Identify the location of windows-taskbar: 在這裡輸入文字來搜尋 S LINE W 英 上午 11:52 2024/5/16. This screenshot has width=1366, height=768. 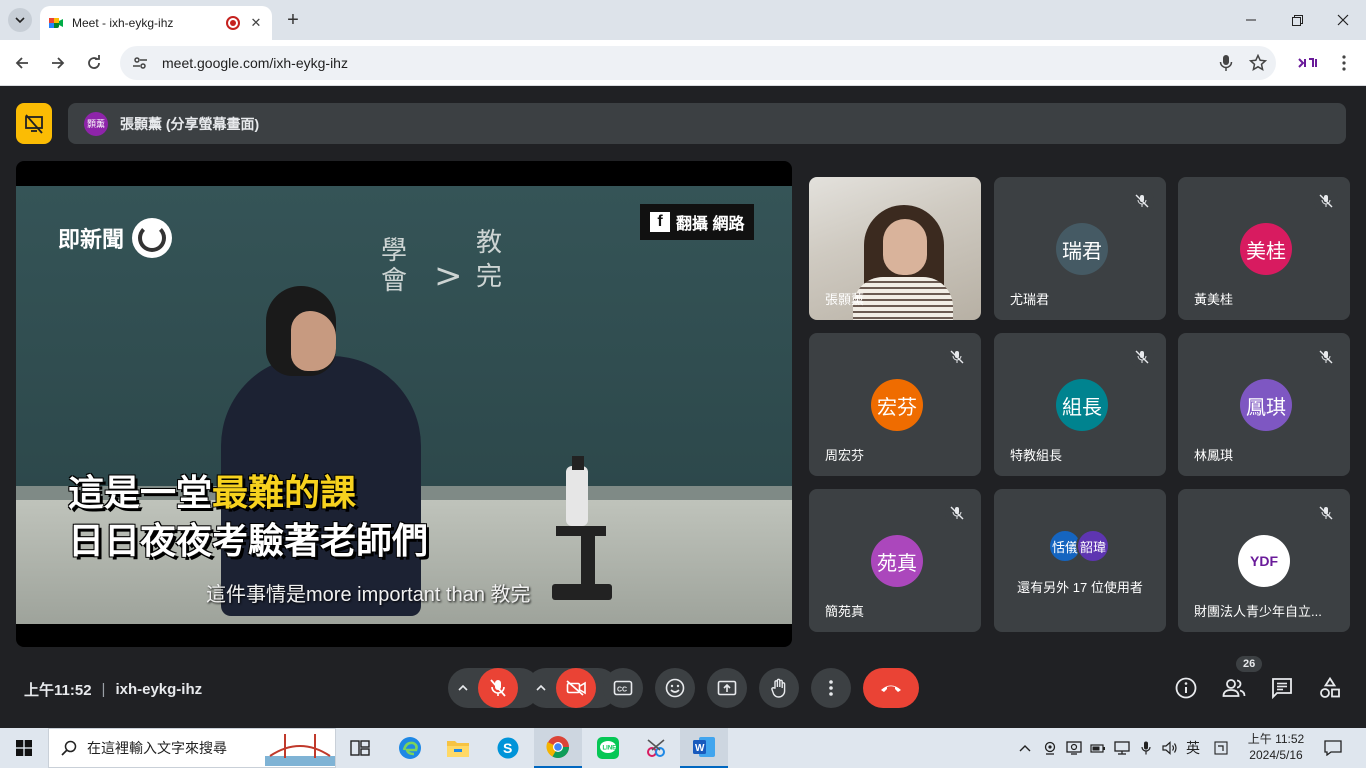
(683, 748).